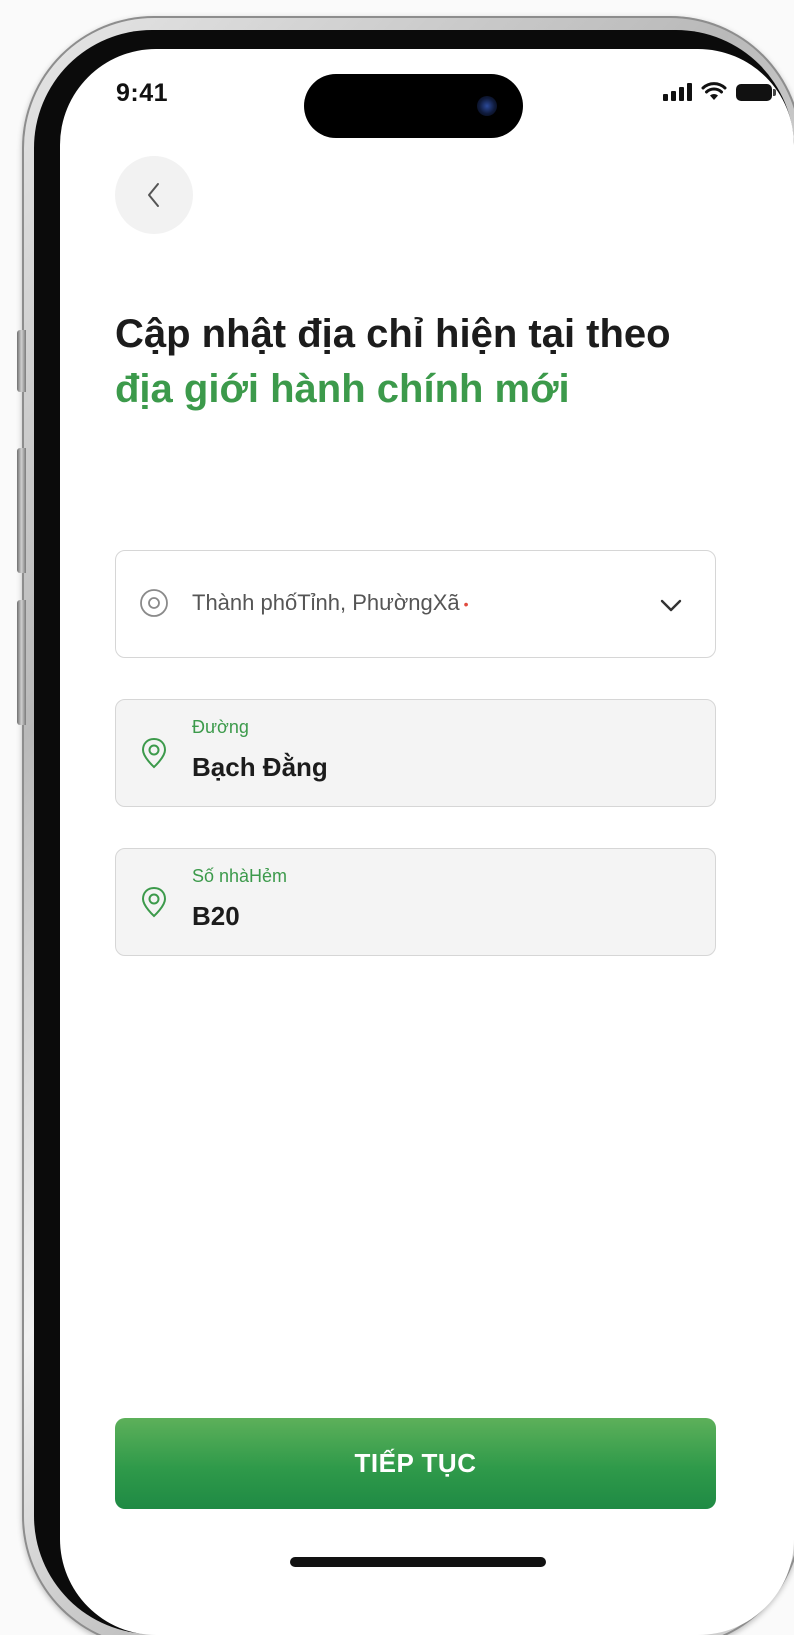  What do you see at coordinates (21, 361) in the screenshot?
I see `silent-switch` at bounding box center [21, 361].